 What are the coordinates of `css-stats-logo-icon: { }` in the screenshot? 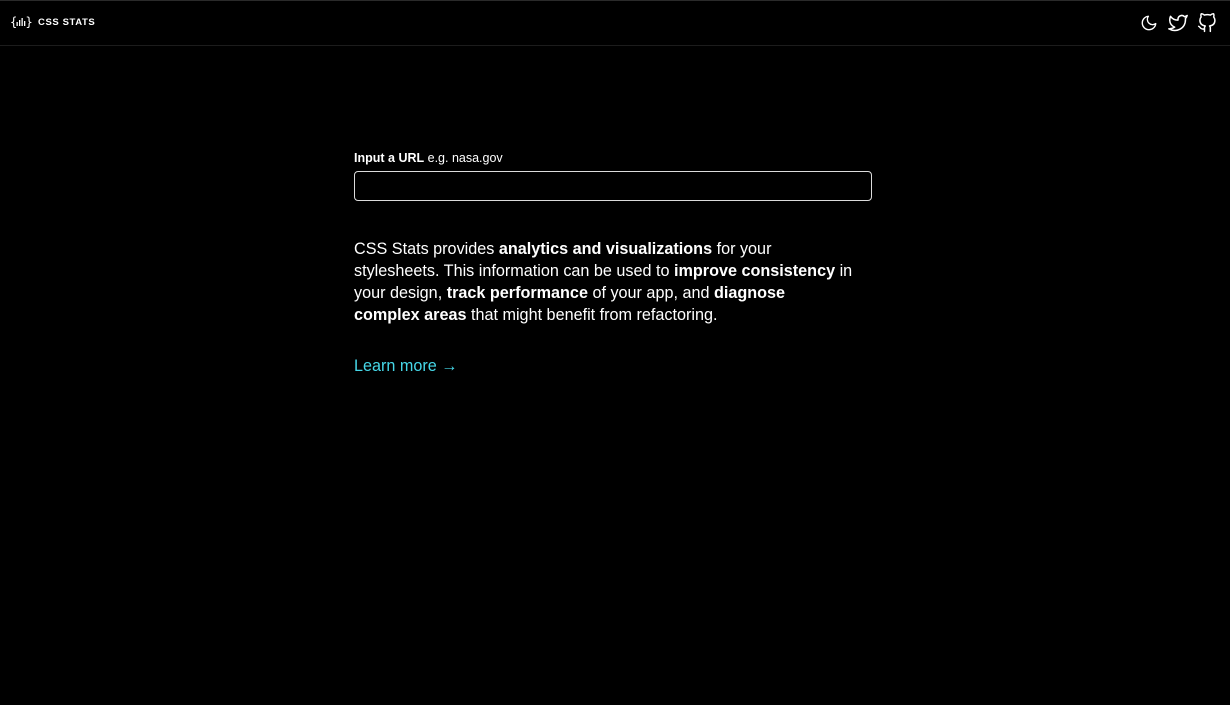 It's located at (21, 22).